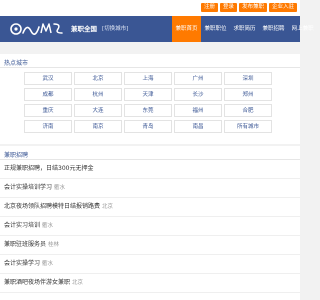 Image resolution: width=320 pixels, height=300 pixels. Describe the element at coordinates (98, 78) in the screenshot. I see `city-link-beijing: 北京` at that location.